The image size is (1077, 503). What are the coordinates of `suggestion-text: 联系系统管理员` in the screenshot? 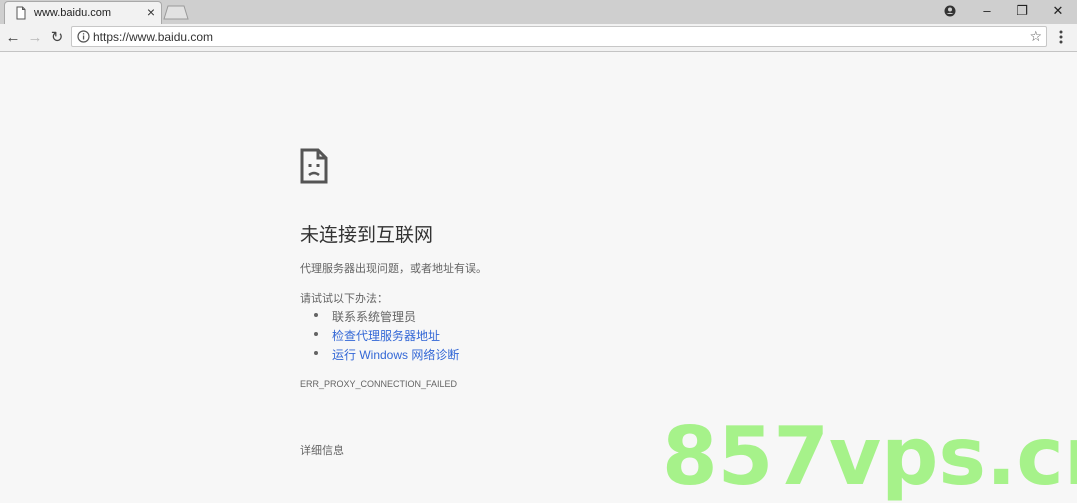 It's located at (374, 317).